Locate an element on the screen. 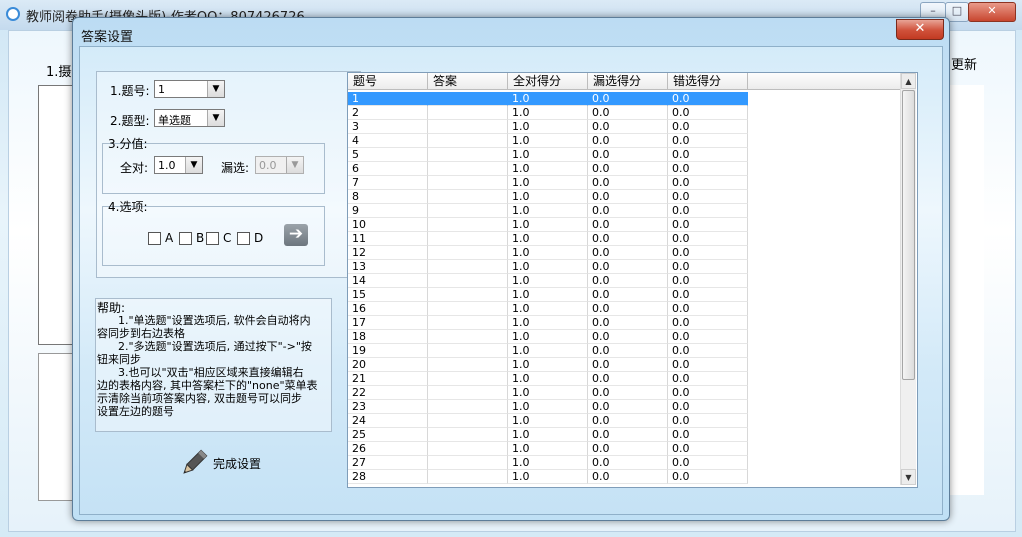 This screenshot has width=1022, height=537. scroll-up-arrow-icon: ▲ is located at coordinates (908, 81).